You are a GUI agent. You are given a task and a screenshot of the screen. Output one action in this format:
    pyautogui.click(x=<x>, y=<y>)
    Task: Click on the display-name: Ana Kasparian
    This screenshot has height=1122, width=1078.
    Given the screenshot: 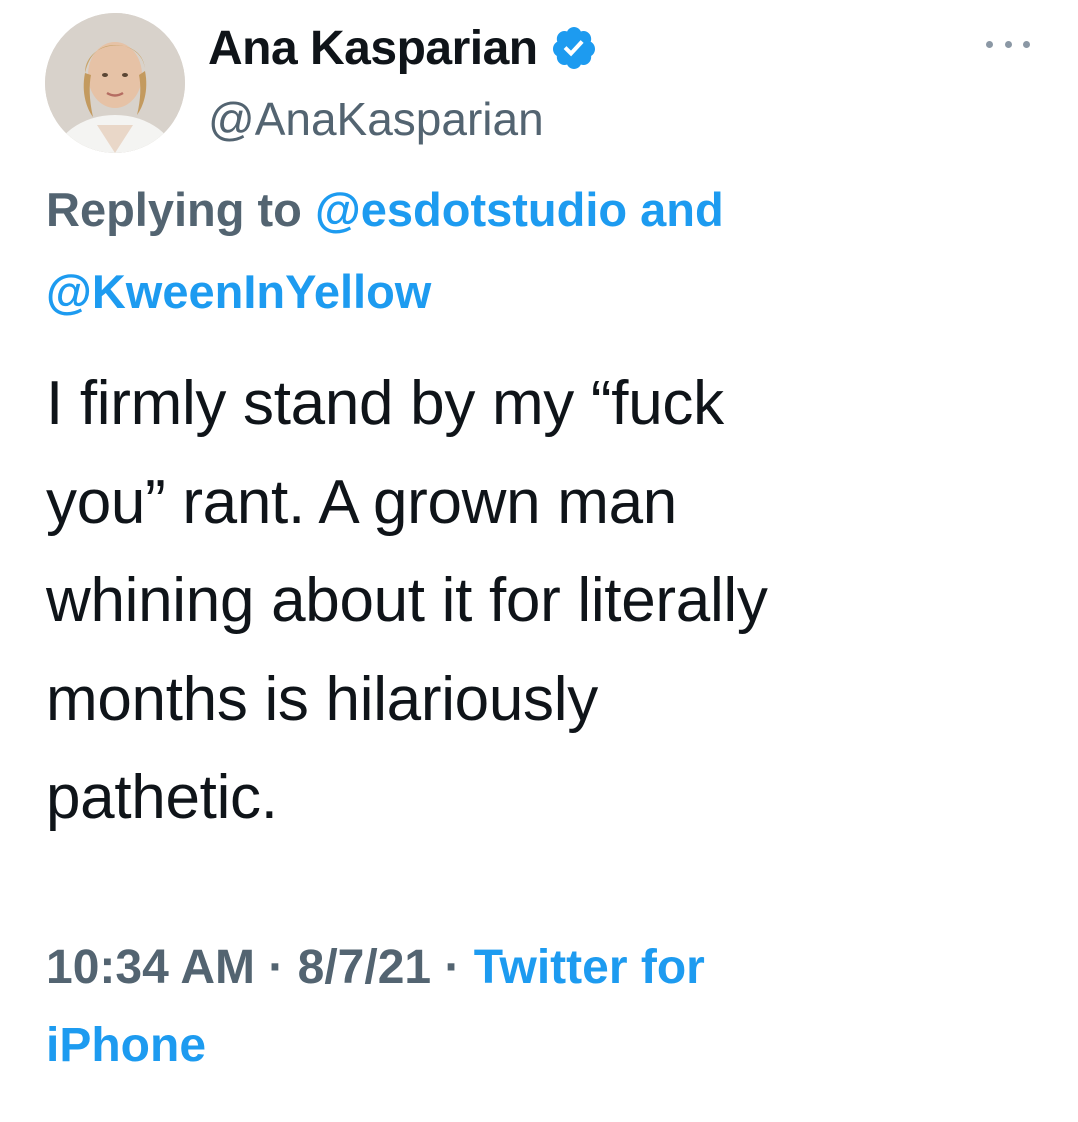 What is the action you would take?
    pyautogui.click(x=373, y=48)
    